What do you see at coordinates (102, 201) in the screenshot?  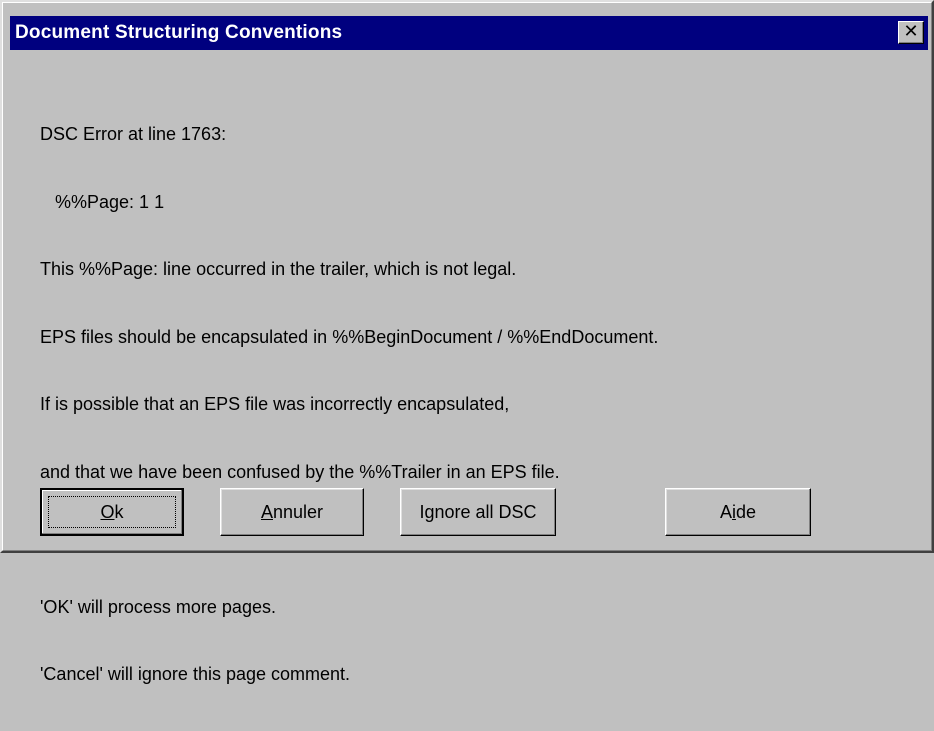 I see `message-line: %%Page: 1 1` at bounding box center [102, 201].